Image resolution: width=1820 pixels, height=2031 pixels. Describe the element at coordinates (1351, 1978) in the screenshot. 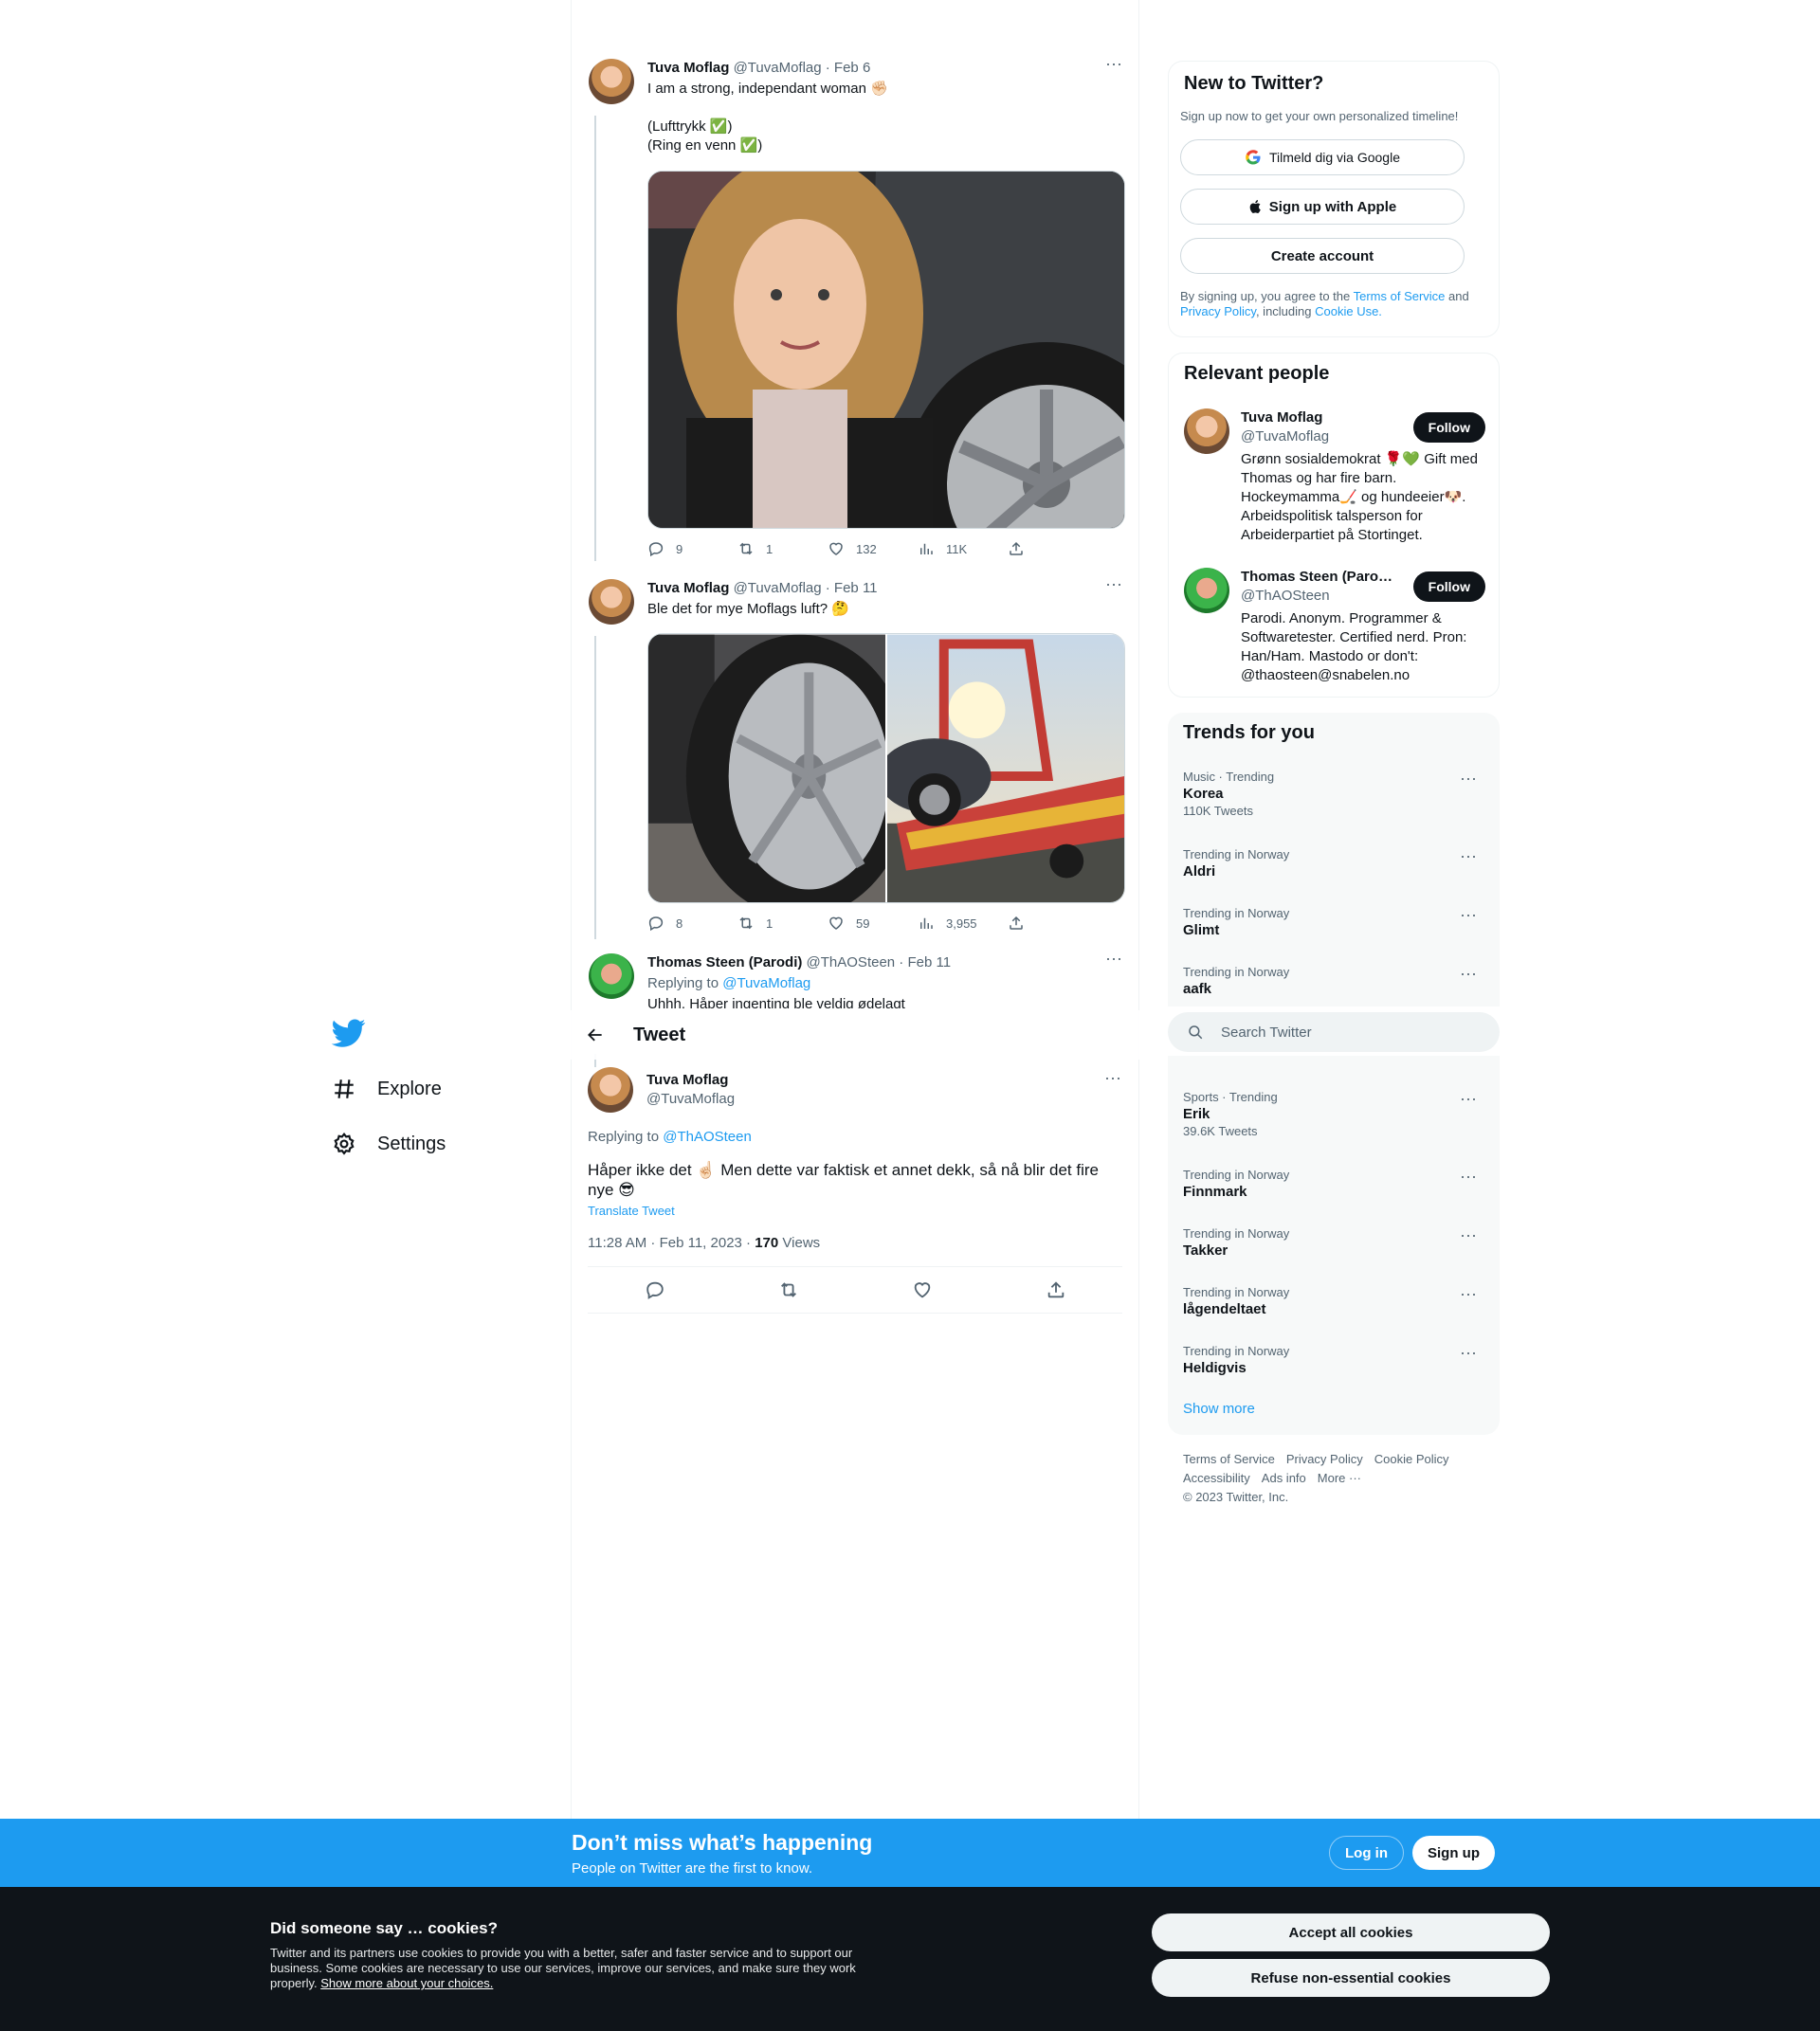

I see `refuse-cookies-button: Refuse non-essential cookies` at that location.